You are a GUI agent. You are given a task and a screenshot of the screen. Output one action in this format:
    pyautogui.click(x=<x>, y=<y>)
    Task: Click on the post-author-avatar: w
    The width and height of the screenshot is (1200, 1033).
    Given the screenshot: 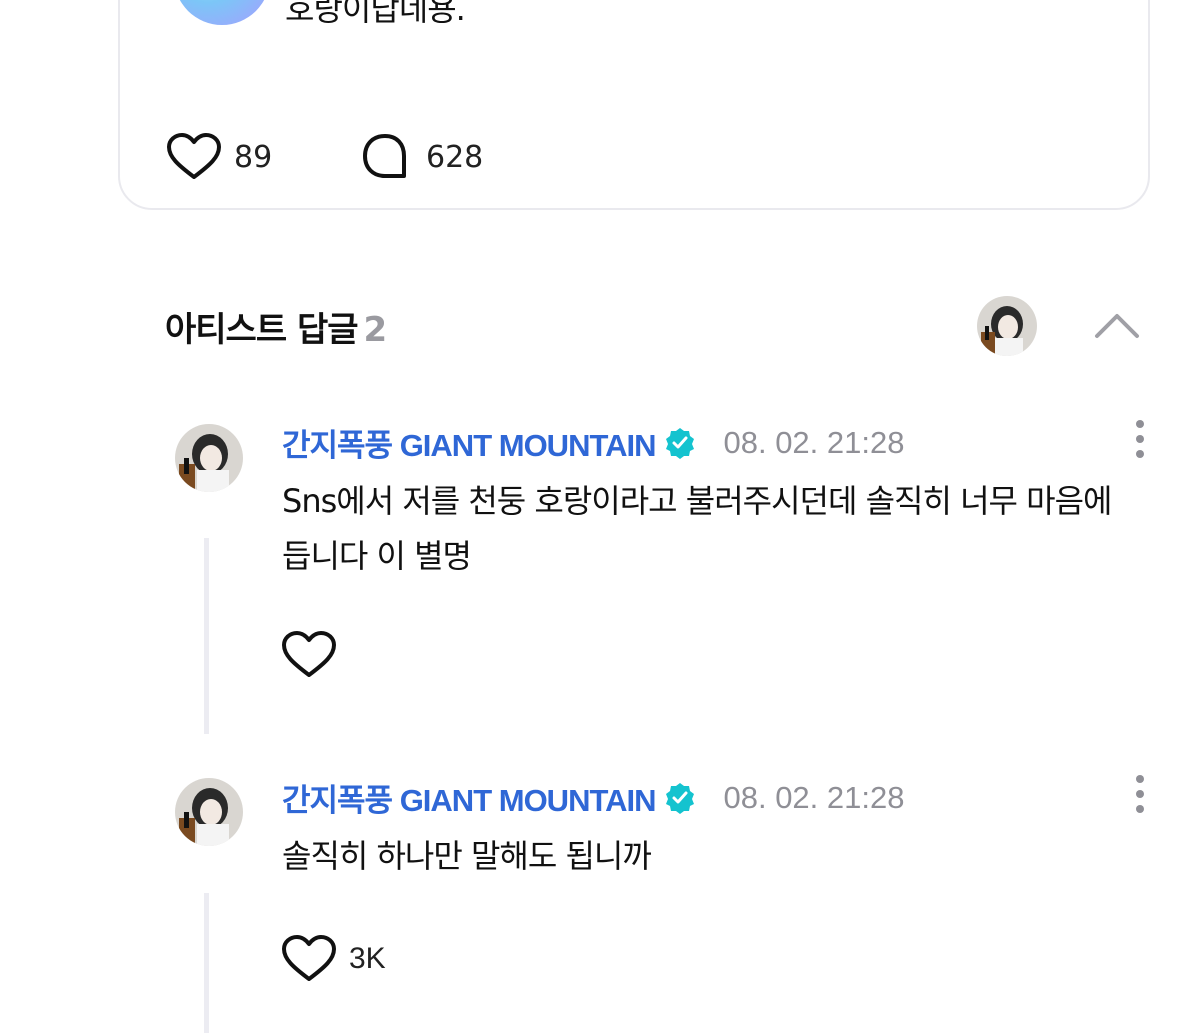 What is the action you would take?
    pyautogui.click(x=222, y=12)
    